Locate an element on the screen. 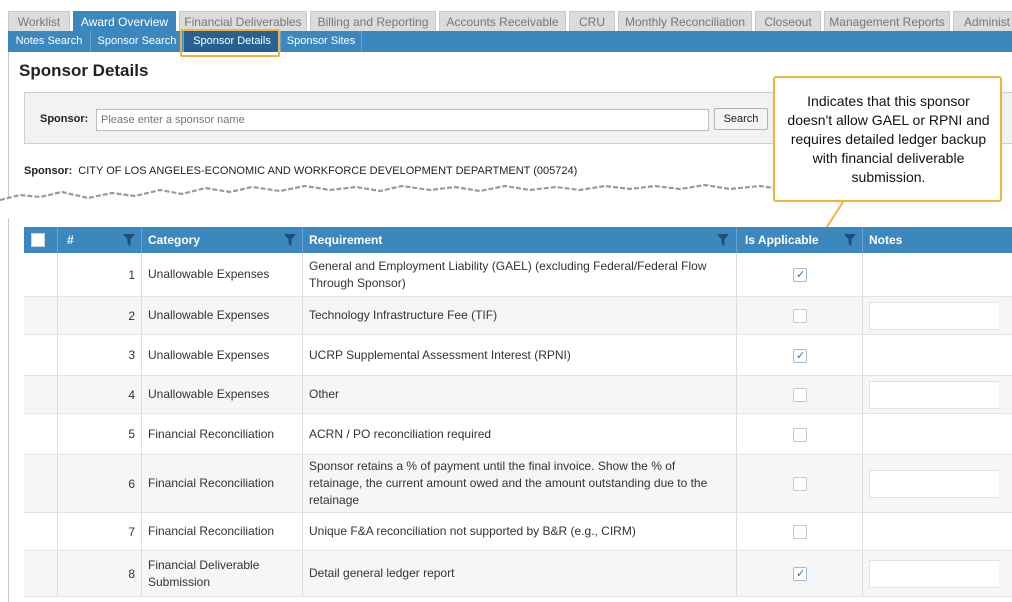  search-button: Search is located at coordinates (741, 119).